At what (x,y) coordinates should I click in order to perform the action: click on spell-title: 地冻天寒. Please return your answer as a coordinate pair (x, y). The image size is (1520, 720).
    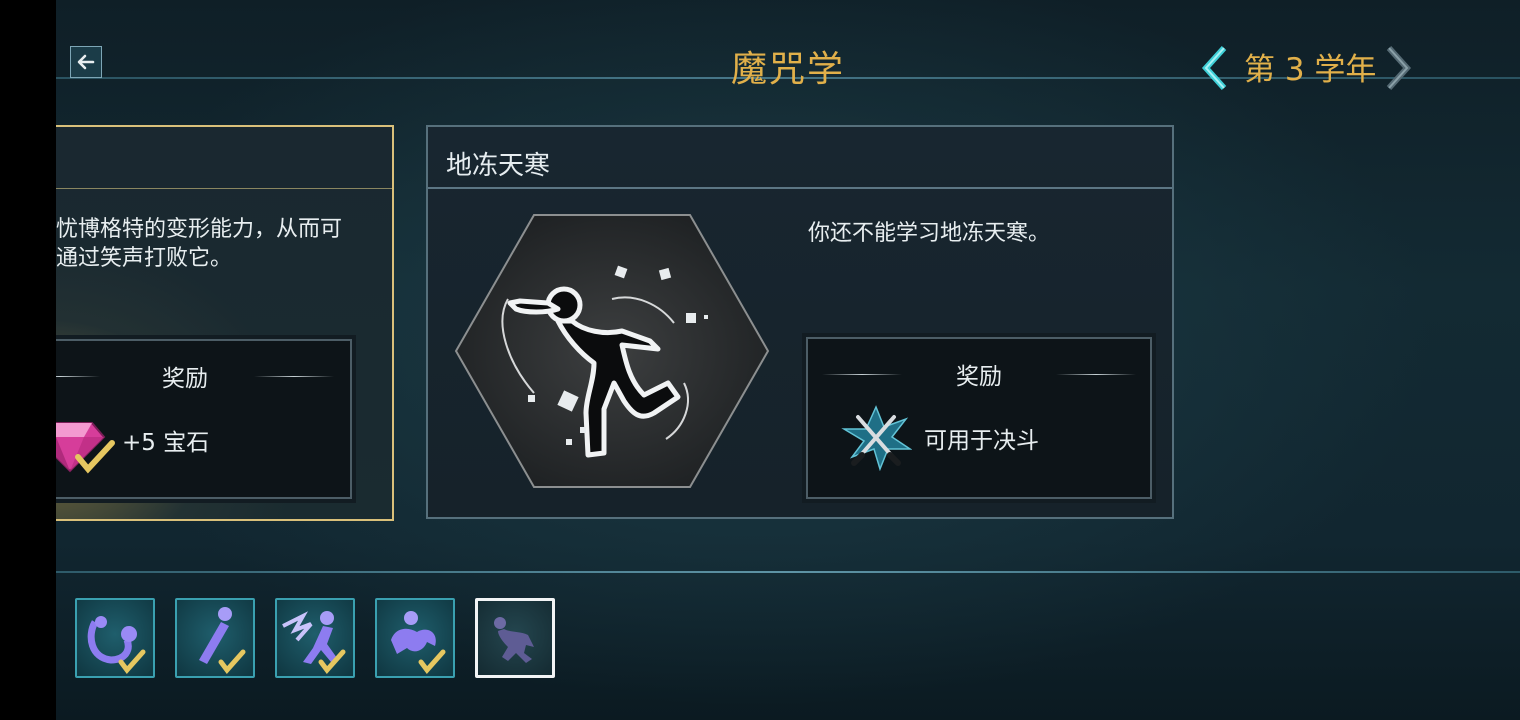
    Looking at the image, I should click on (498, 166).